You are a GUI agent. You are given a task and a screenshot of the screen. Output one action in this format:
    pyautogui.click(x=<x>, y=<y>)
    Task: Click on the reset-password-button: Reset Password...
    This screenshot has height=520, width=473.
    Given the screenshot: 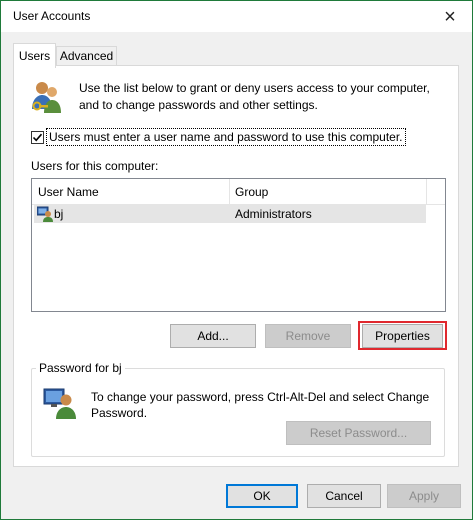 What is the action you would take?
    pyautogui.click(x=358, y=433)
    